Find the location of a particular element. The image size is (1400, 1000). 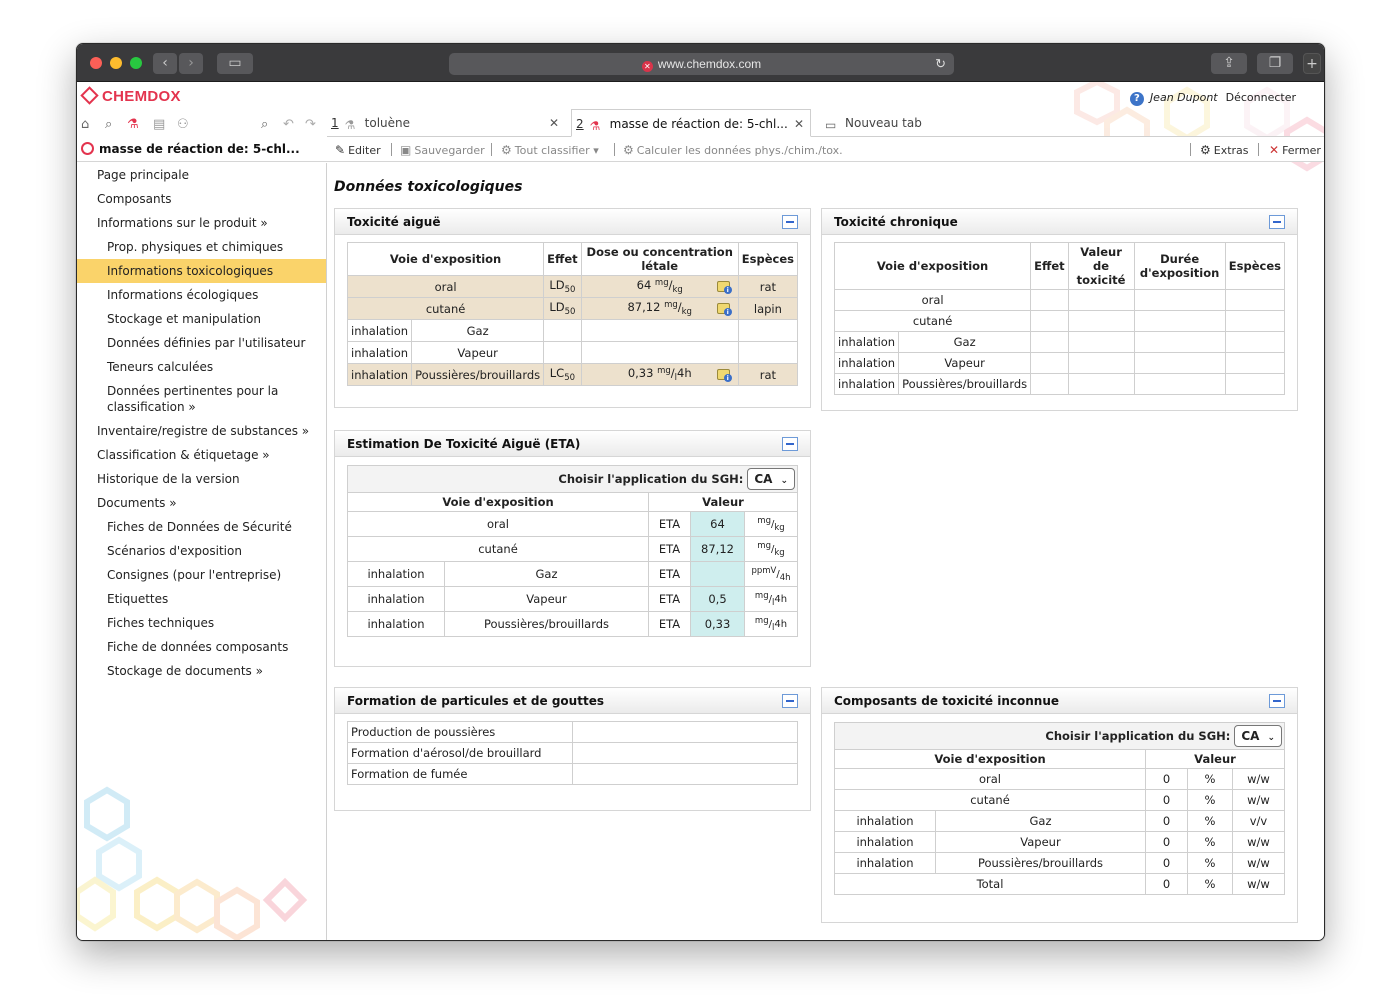

unit: mg/kg is located at coordinates (770, 549).